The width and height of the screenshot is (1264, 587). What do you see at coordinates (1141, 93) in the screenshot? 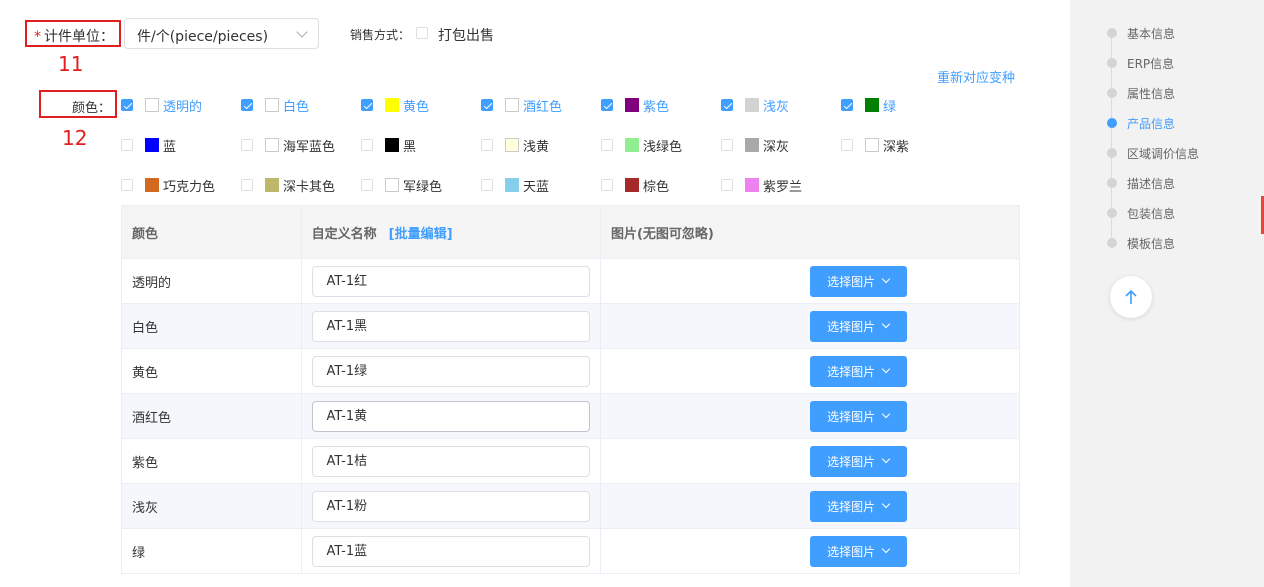
I see `step-item: 属性信息` at bounding box center [1141, 93].